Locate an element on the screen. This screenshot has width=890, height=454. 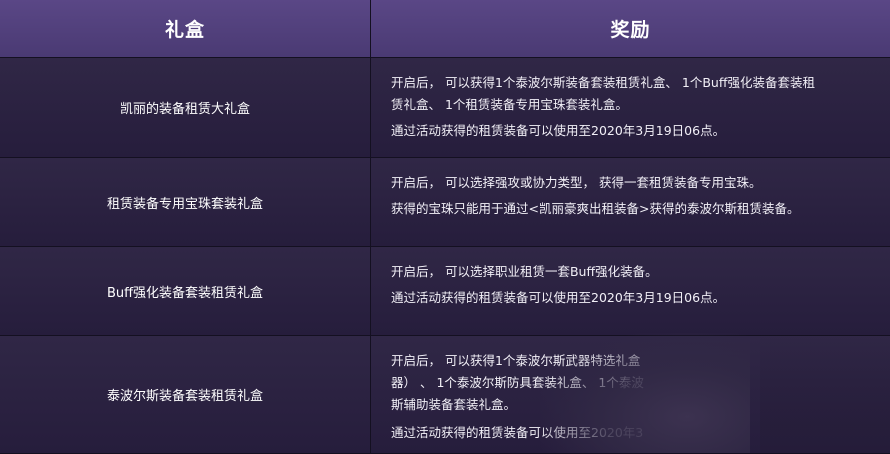
row-1-name: 凯丽的装备租赁大礼盒 is located at coordinates (185, 108).